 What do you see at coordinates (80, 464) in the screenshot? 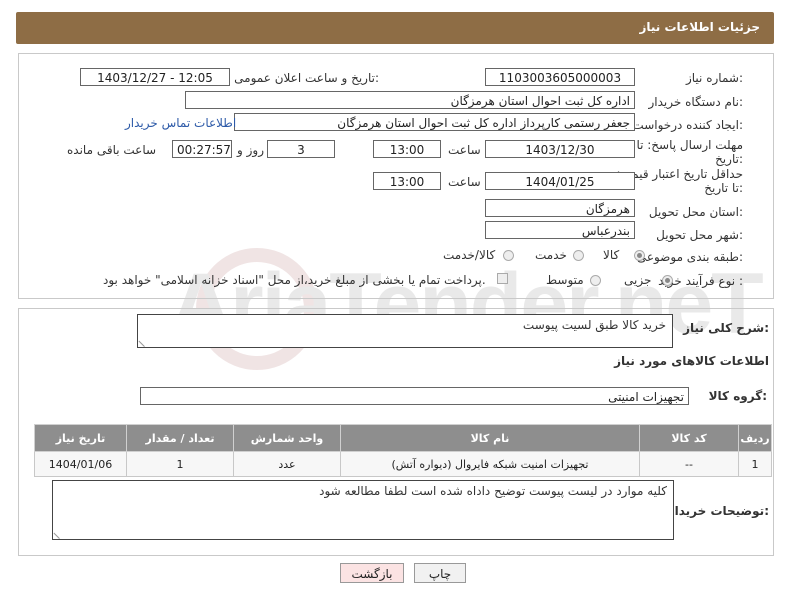
I see `cell-need-date: 1404/01/06` at bounding box center [80, 464].